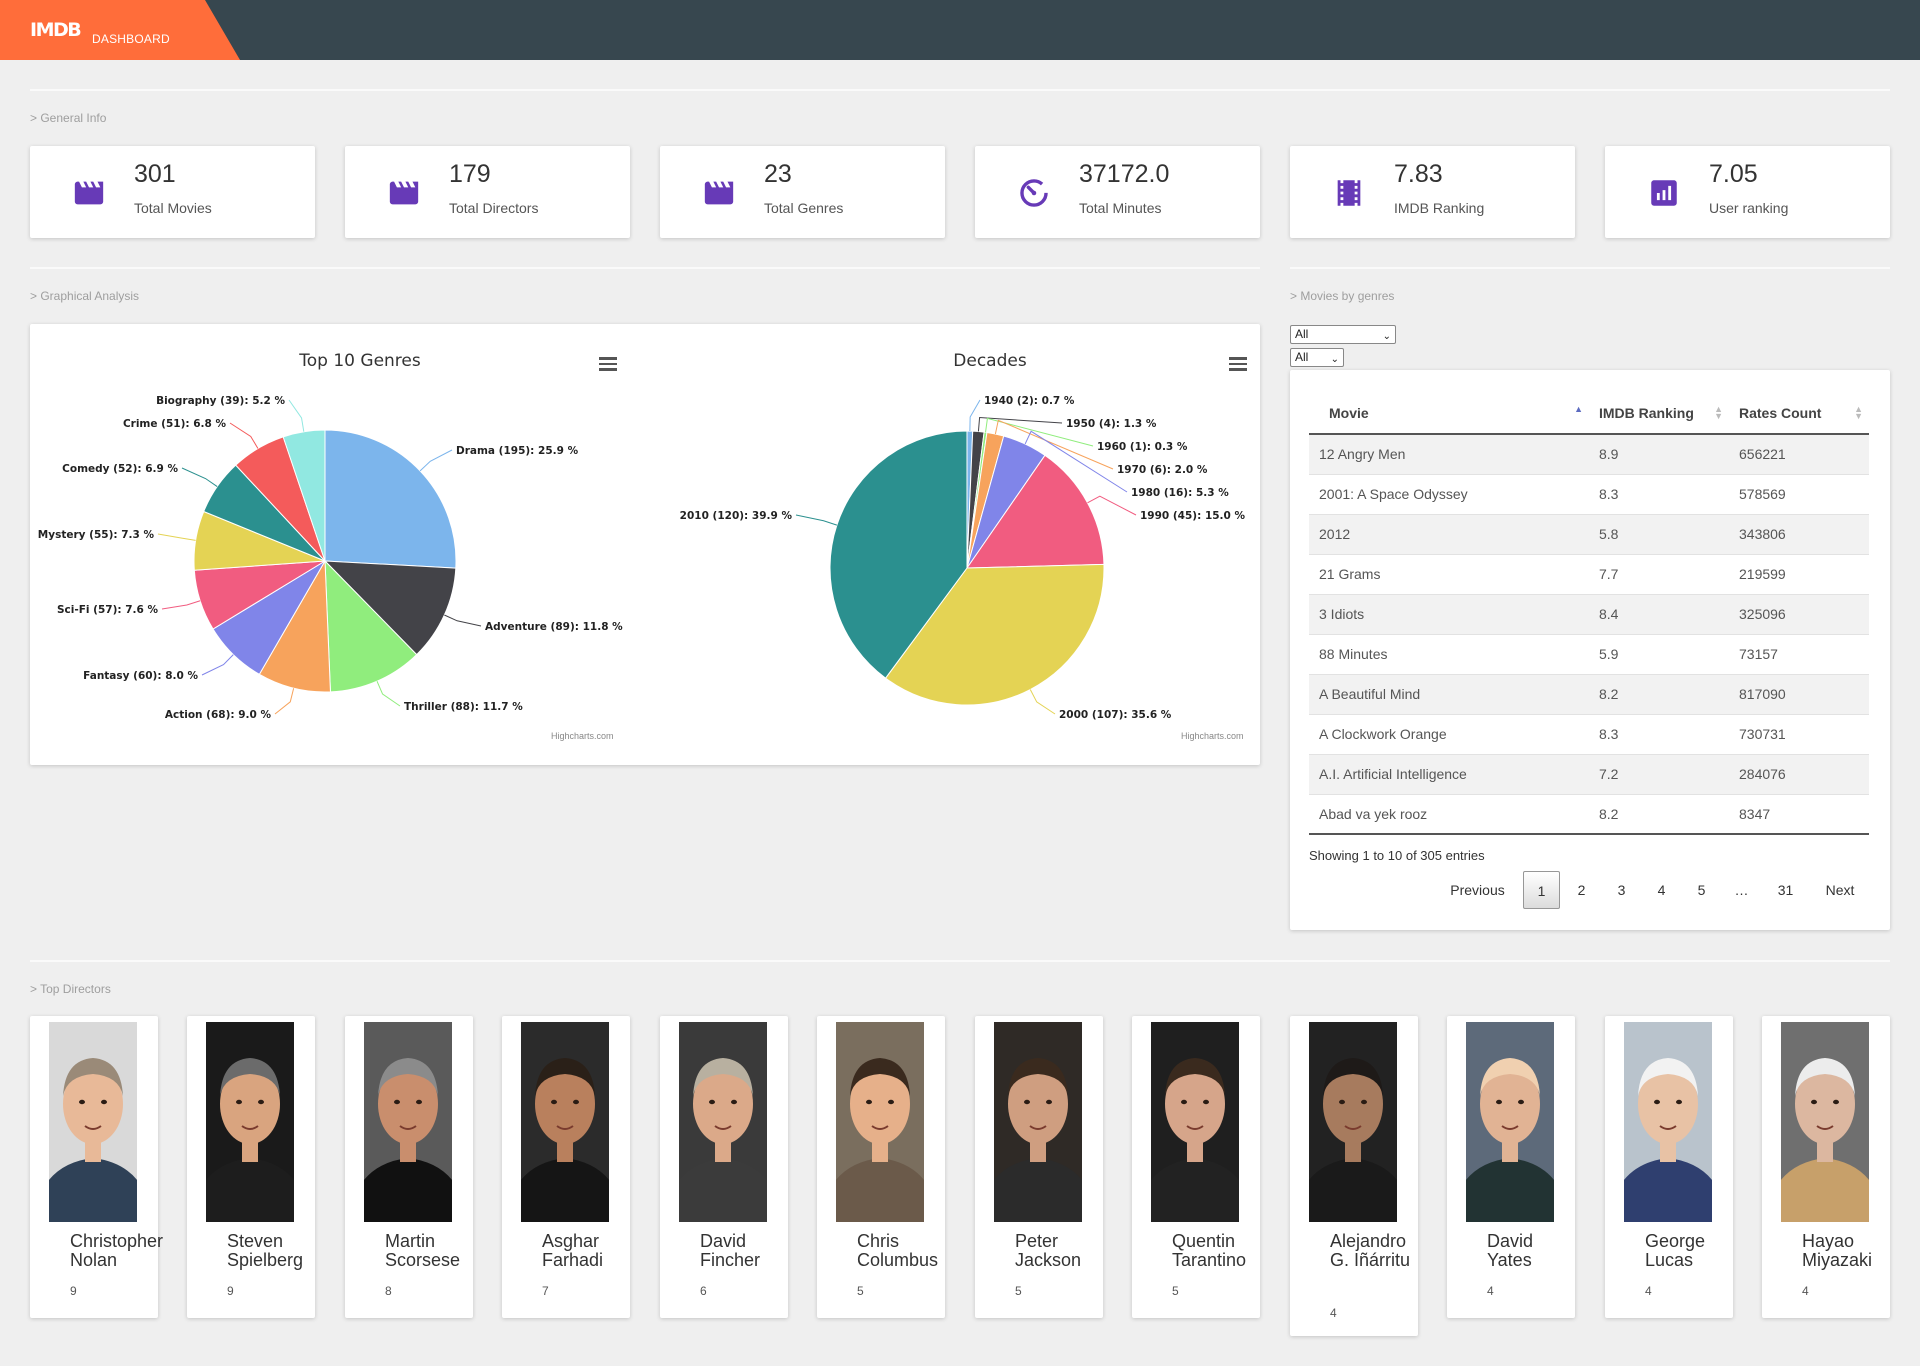 The image size is (1920, 1366). What do you see at coordinates (1659, 453) in the screenshot?
I see `cell-imdb-ranking: 8.9` at bounding box center [1659, 453].